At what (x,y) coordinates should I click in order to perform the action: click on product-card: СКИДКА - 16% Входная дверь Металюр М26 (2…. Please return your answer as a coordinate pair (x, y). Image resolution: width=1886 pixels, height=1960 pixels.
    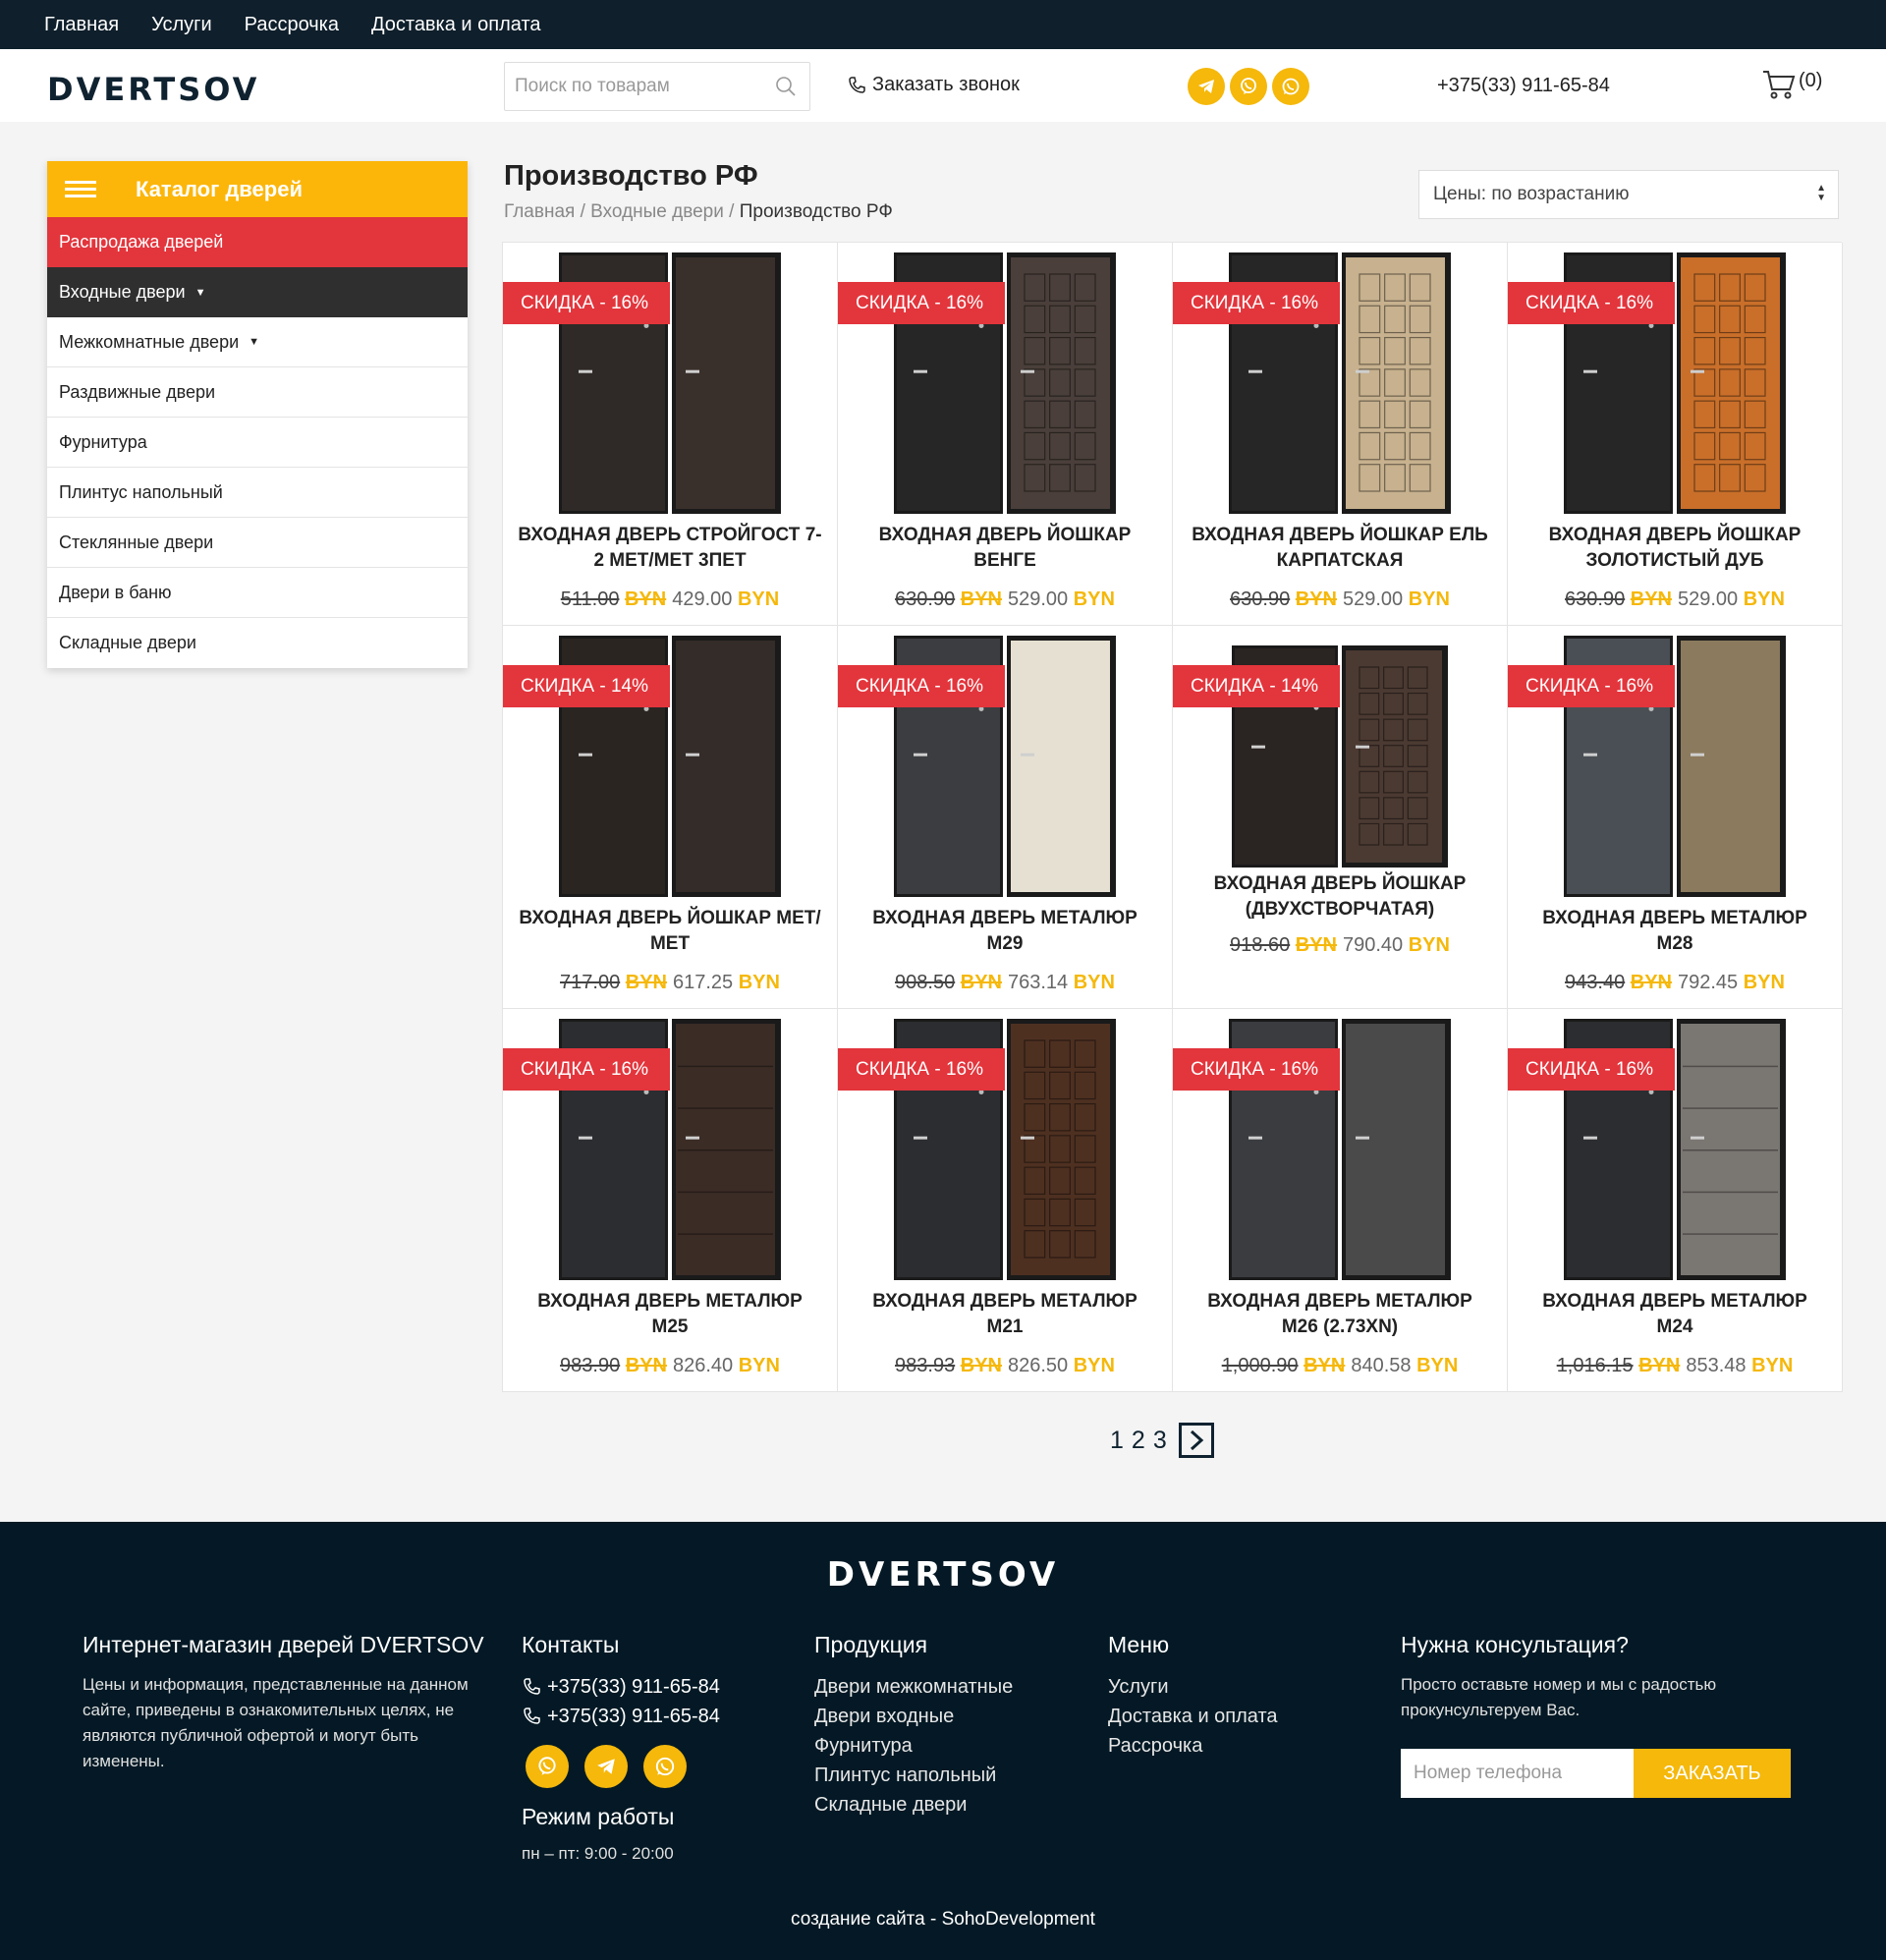
    Looking at the image, I should click on (1340, 1200).